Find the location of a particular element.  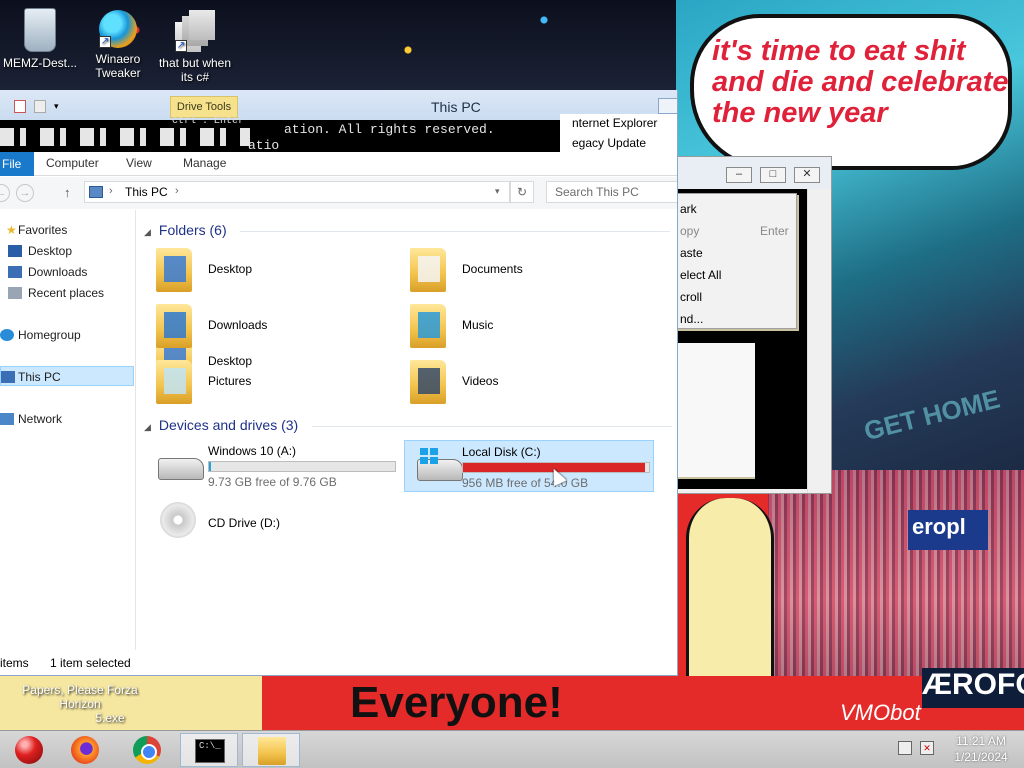

drive-name: Windows 10 (A:) is located at coordinates (252, 451).